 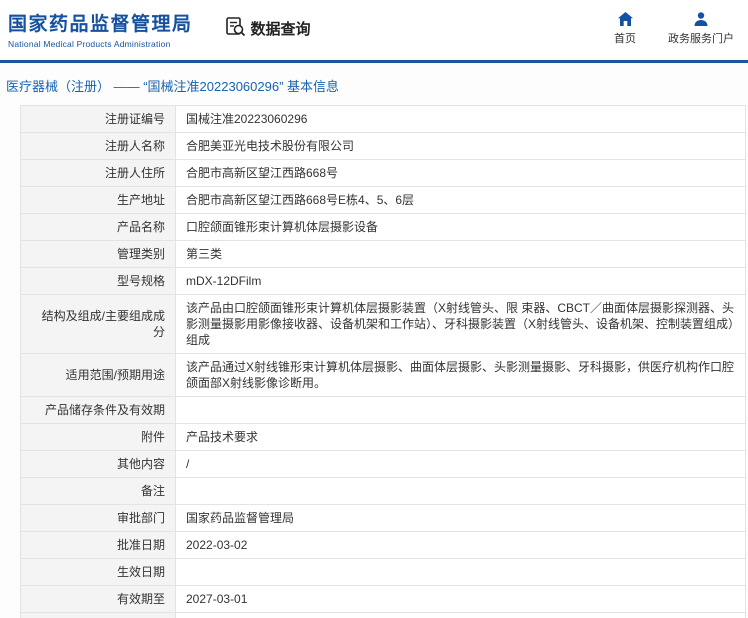 I want to click on row-label: 注册人住所, so click(x=98, y=173).